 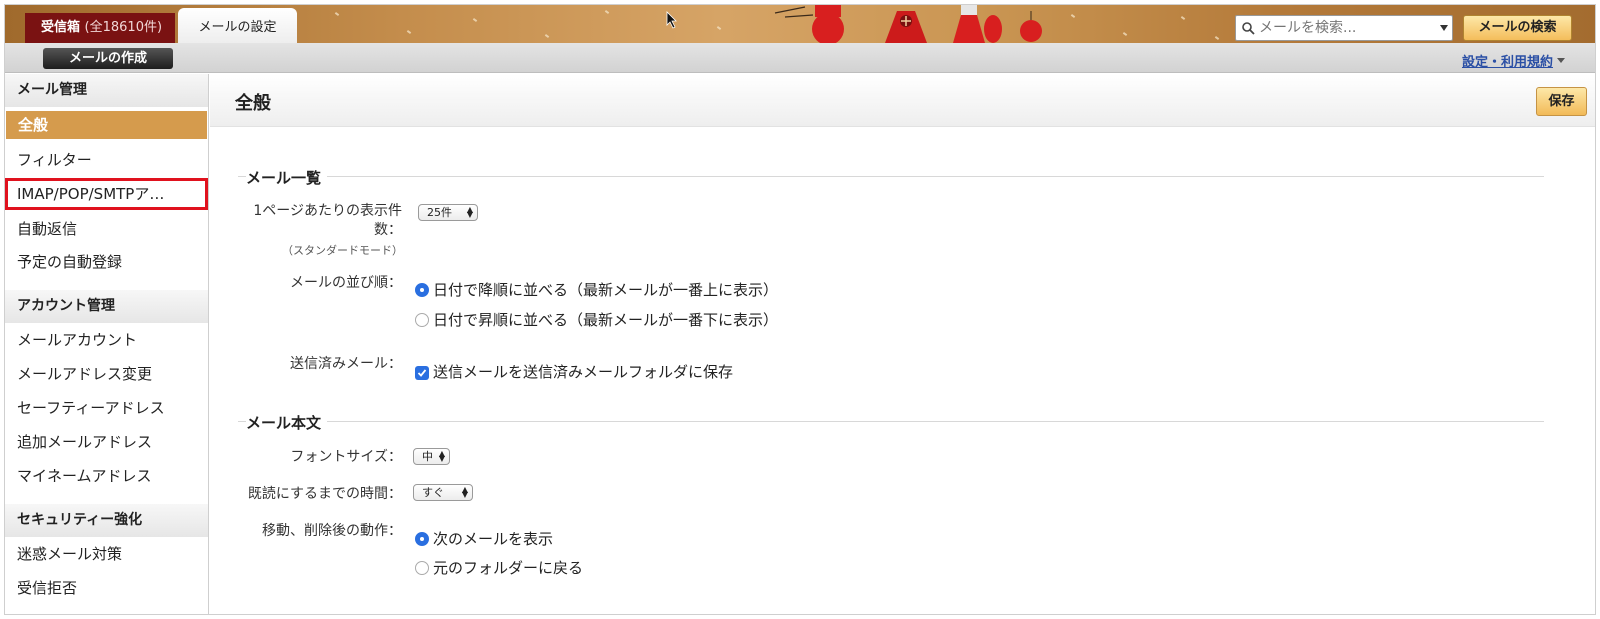 I want to click on sort-desc-radio, so click(x=422, y=290).